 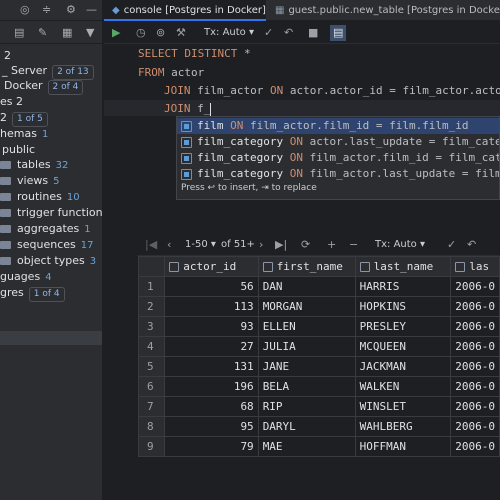 I want to click on cell-last-name: JACKMAN, so click(x=403, y=366).